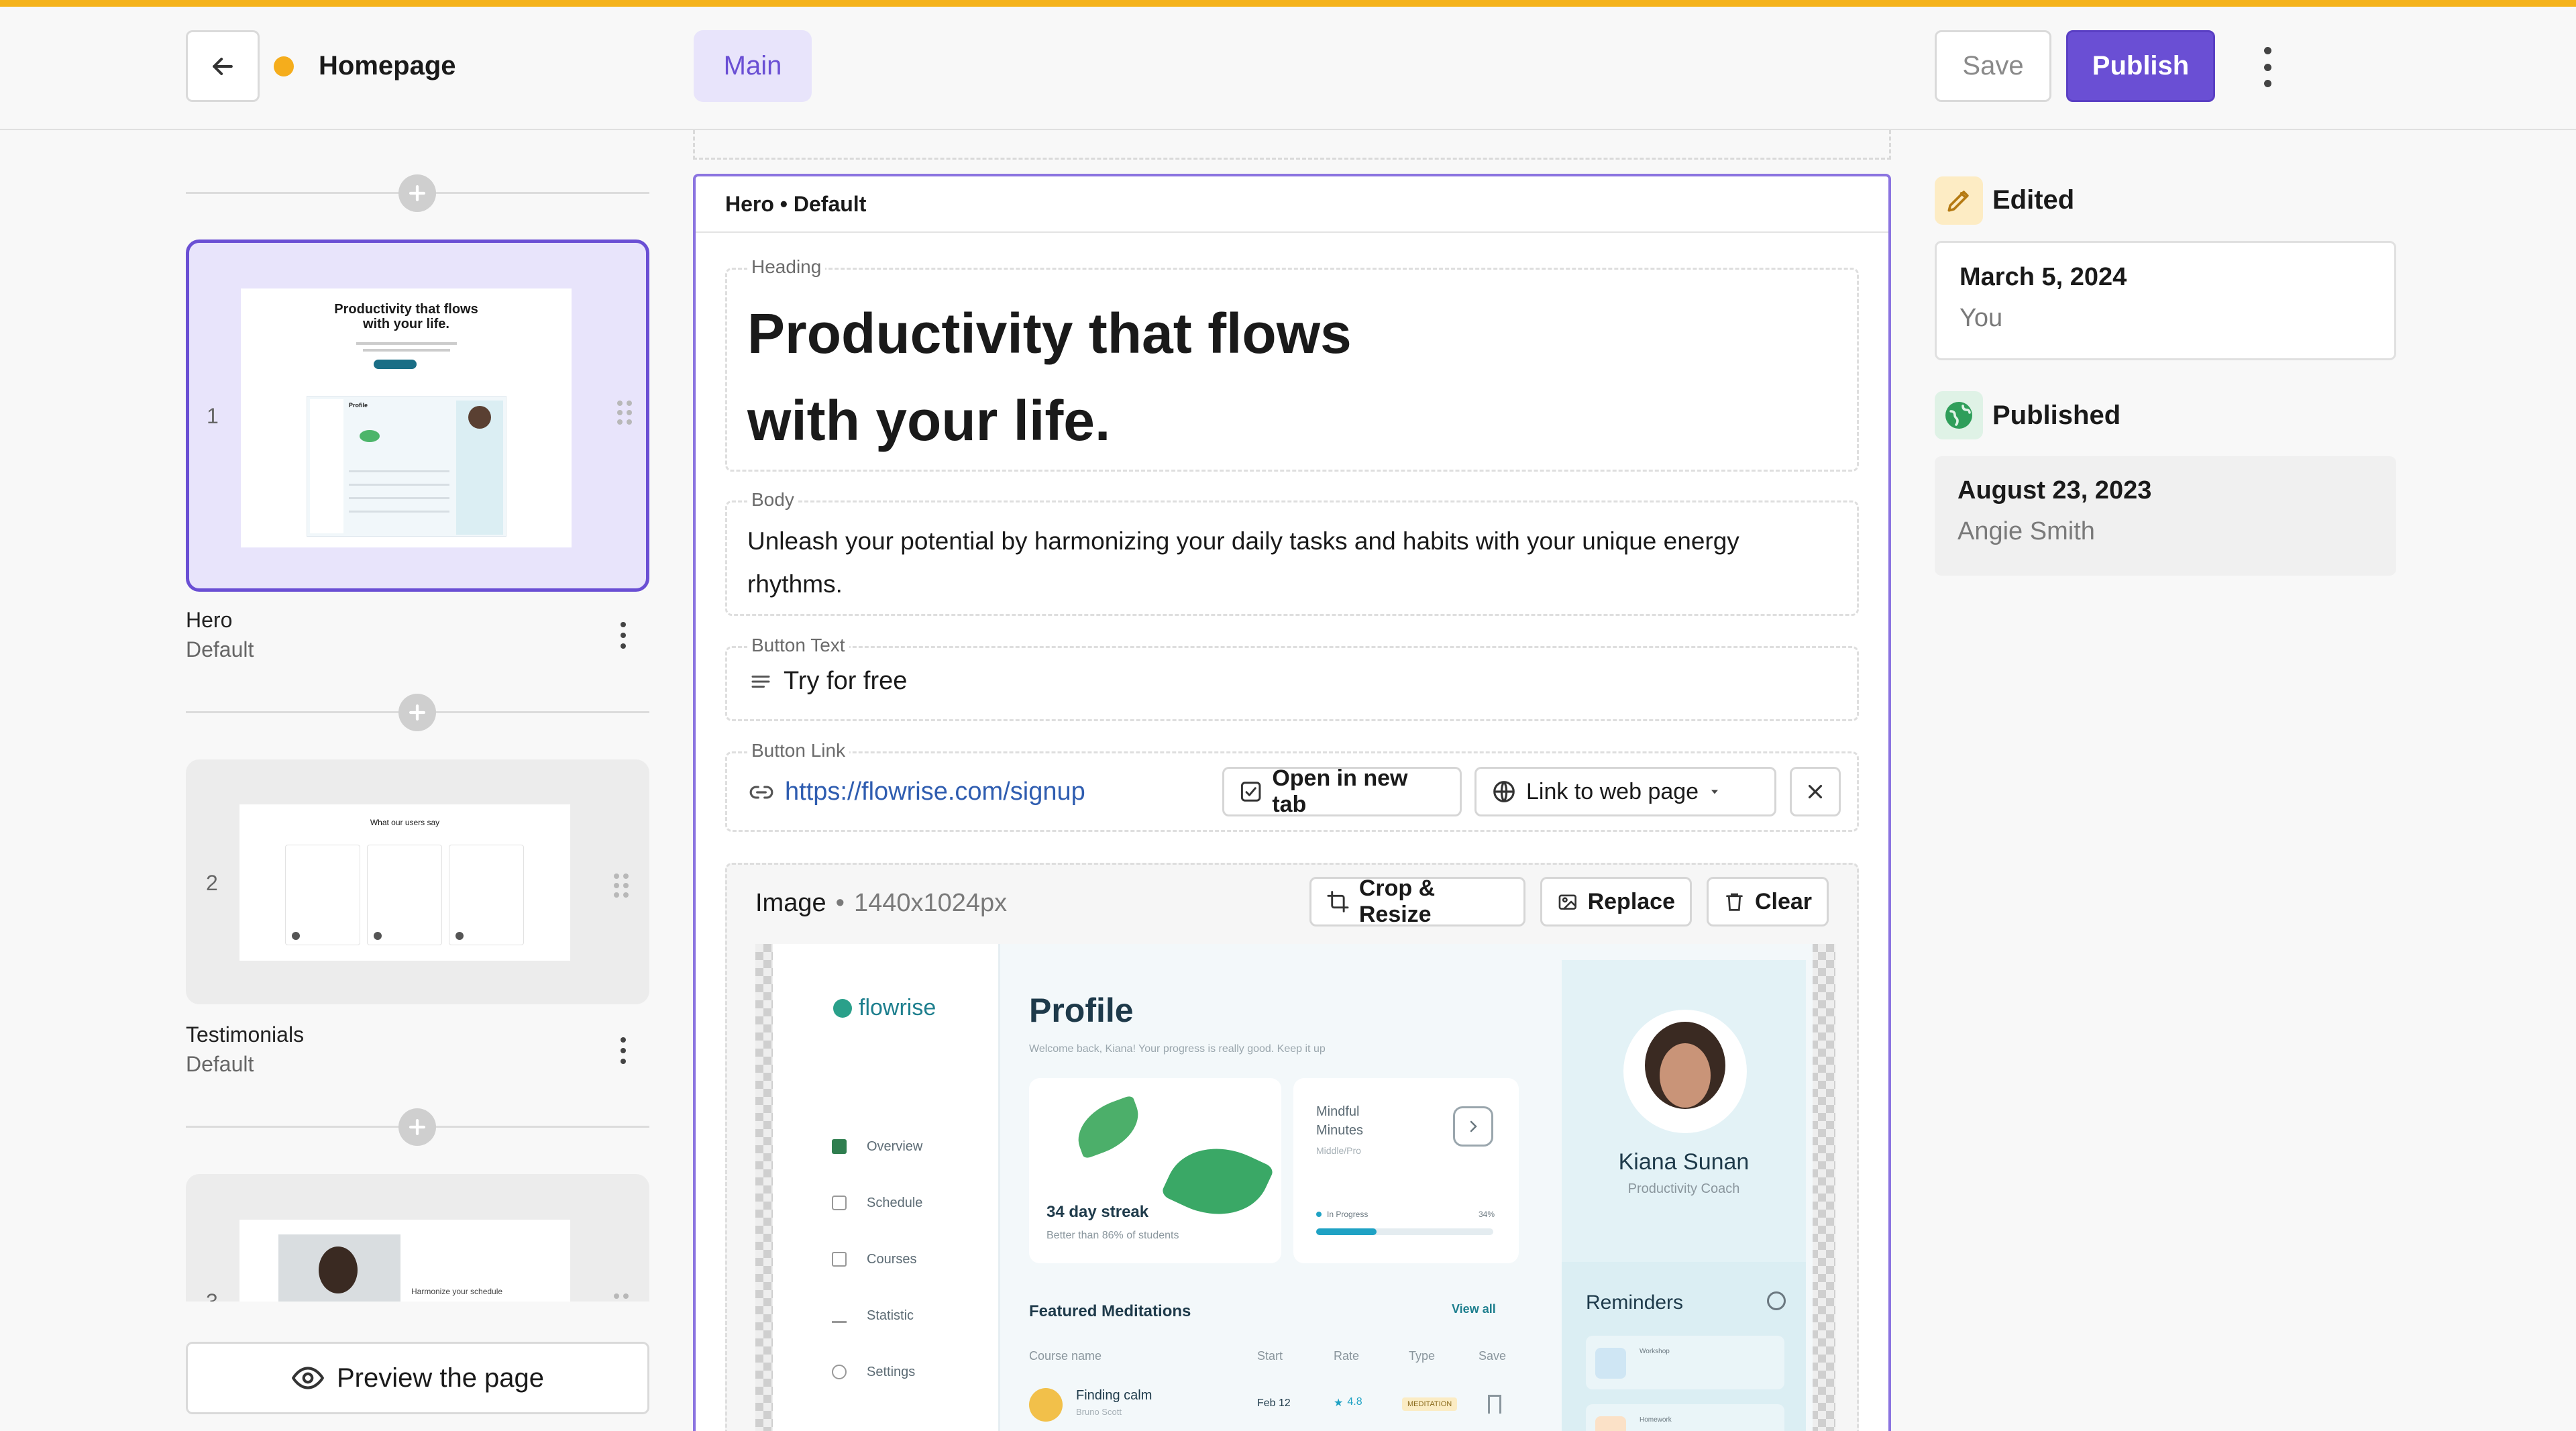 This screenshot has width=2576, height=1431. What do you see at coordinates (245, 1034) in the screenshot?
I see `section-title: Testimonials` at bounding box center [245, 1034].